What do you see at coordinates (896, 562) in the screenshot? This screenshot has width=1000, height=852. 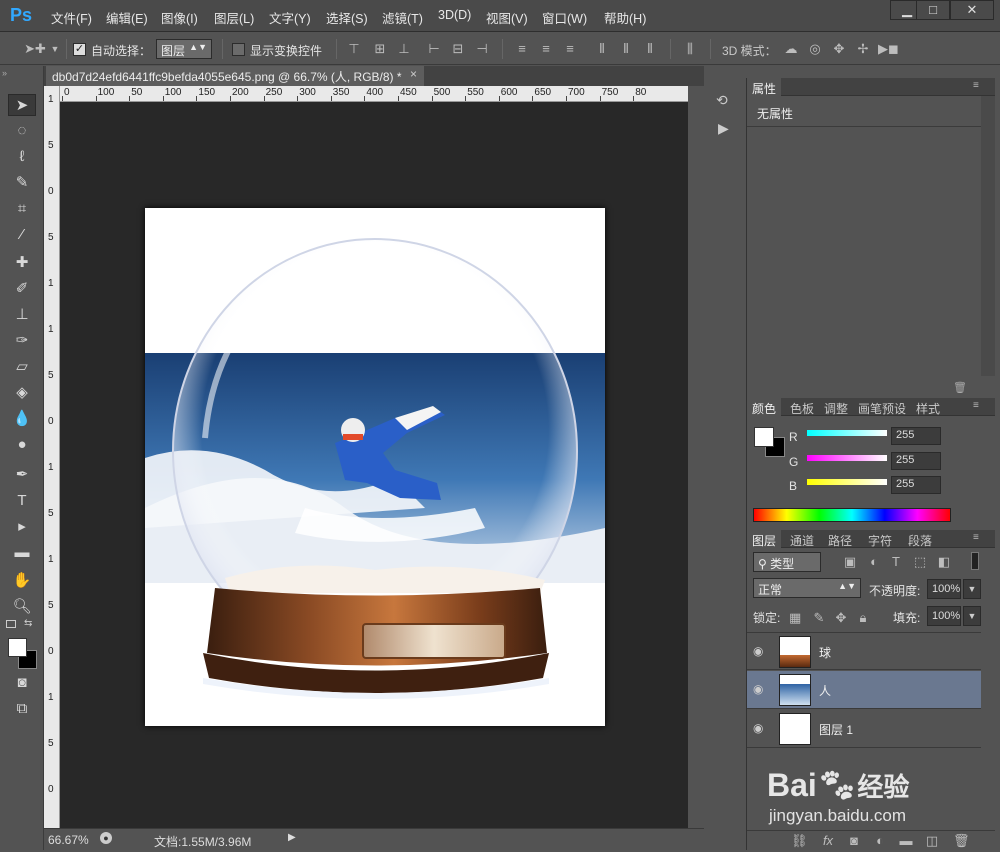 I see `filter-type-icon: T` at bounding box center [896, 562].